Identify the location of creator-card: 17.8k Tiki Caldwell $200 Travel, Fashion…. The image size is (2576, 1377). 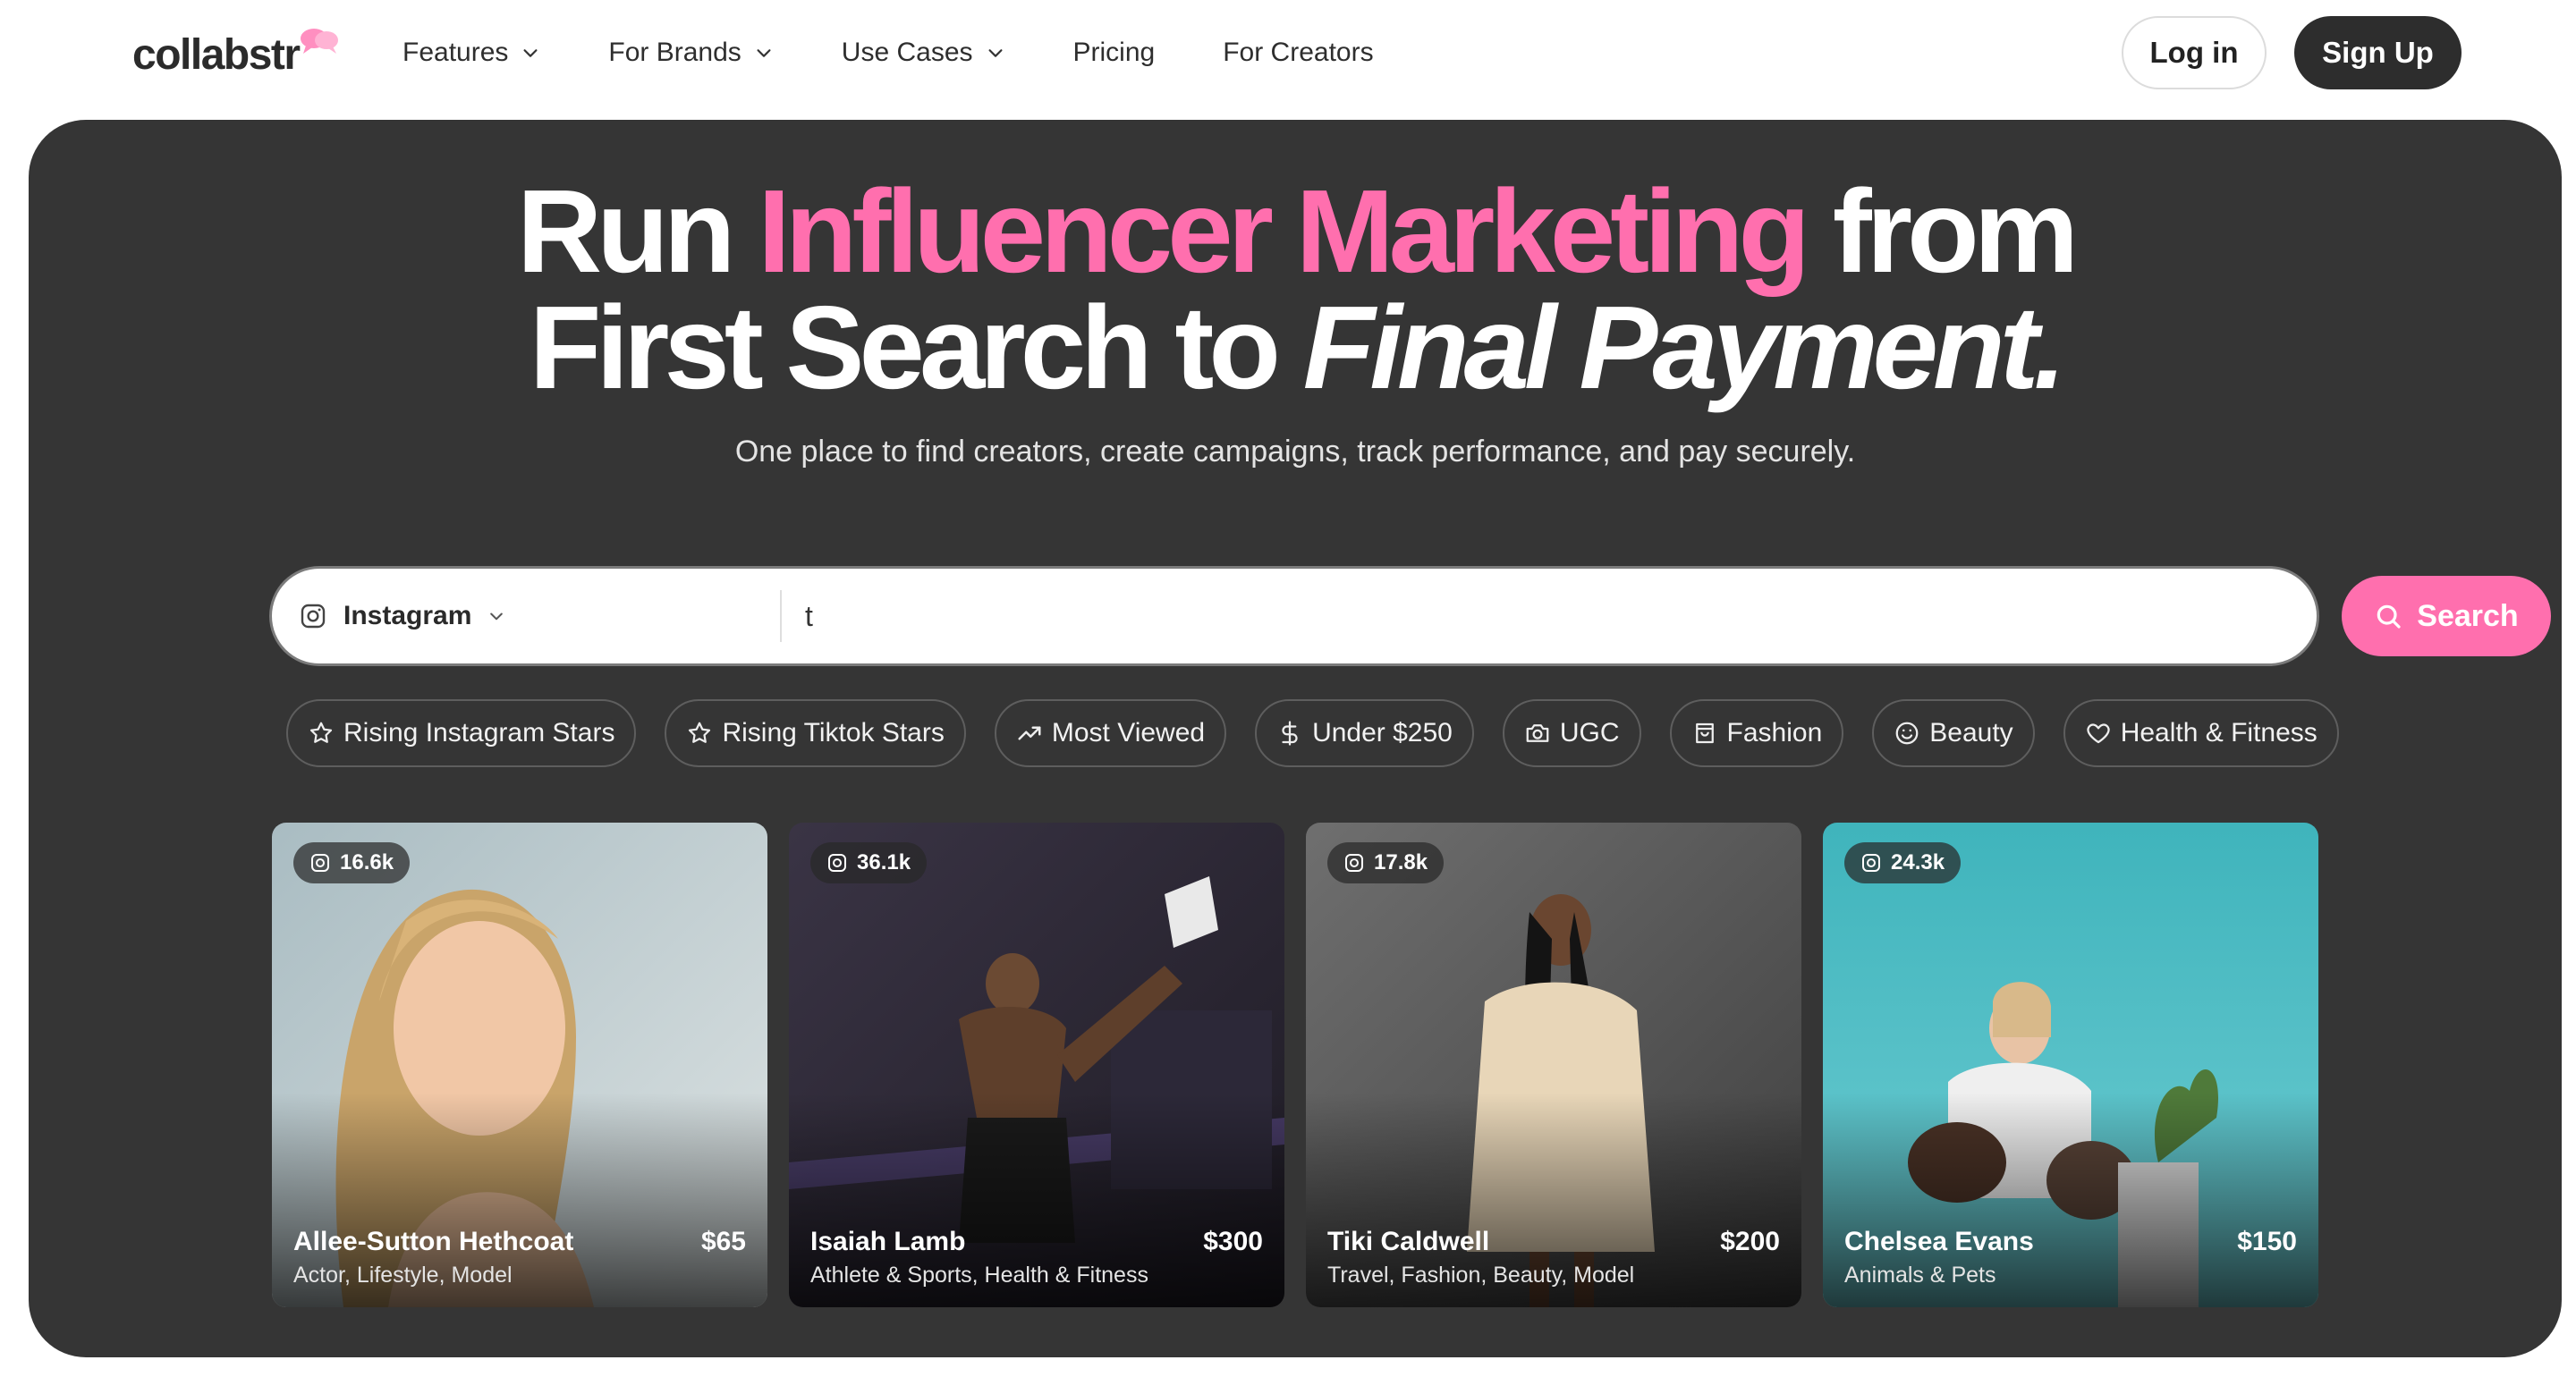
(1553, 1065).